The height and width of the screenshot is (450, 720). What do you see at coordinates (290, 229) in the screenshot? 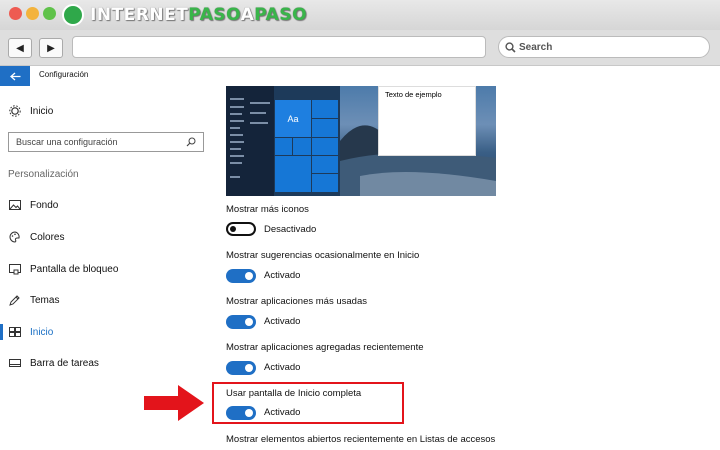
I see `toggle-state: Desactivado` at bounding box center [290, 229].